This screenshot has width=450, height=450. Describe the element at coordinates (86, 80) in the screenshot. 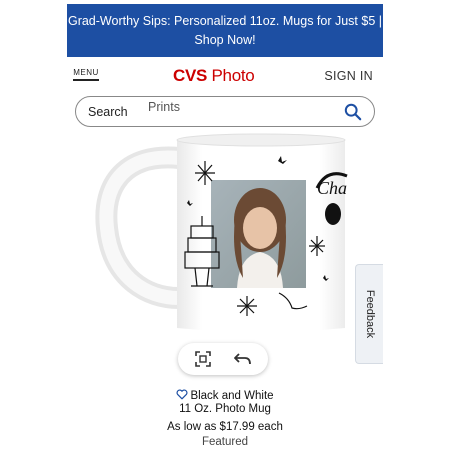

I see `hamburger-icon` at that location.